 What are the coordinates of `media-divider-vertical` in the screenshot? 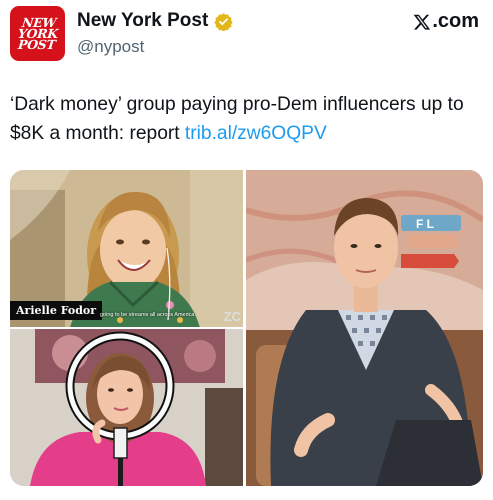 It's located at (244, 328).